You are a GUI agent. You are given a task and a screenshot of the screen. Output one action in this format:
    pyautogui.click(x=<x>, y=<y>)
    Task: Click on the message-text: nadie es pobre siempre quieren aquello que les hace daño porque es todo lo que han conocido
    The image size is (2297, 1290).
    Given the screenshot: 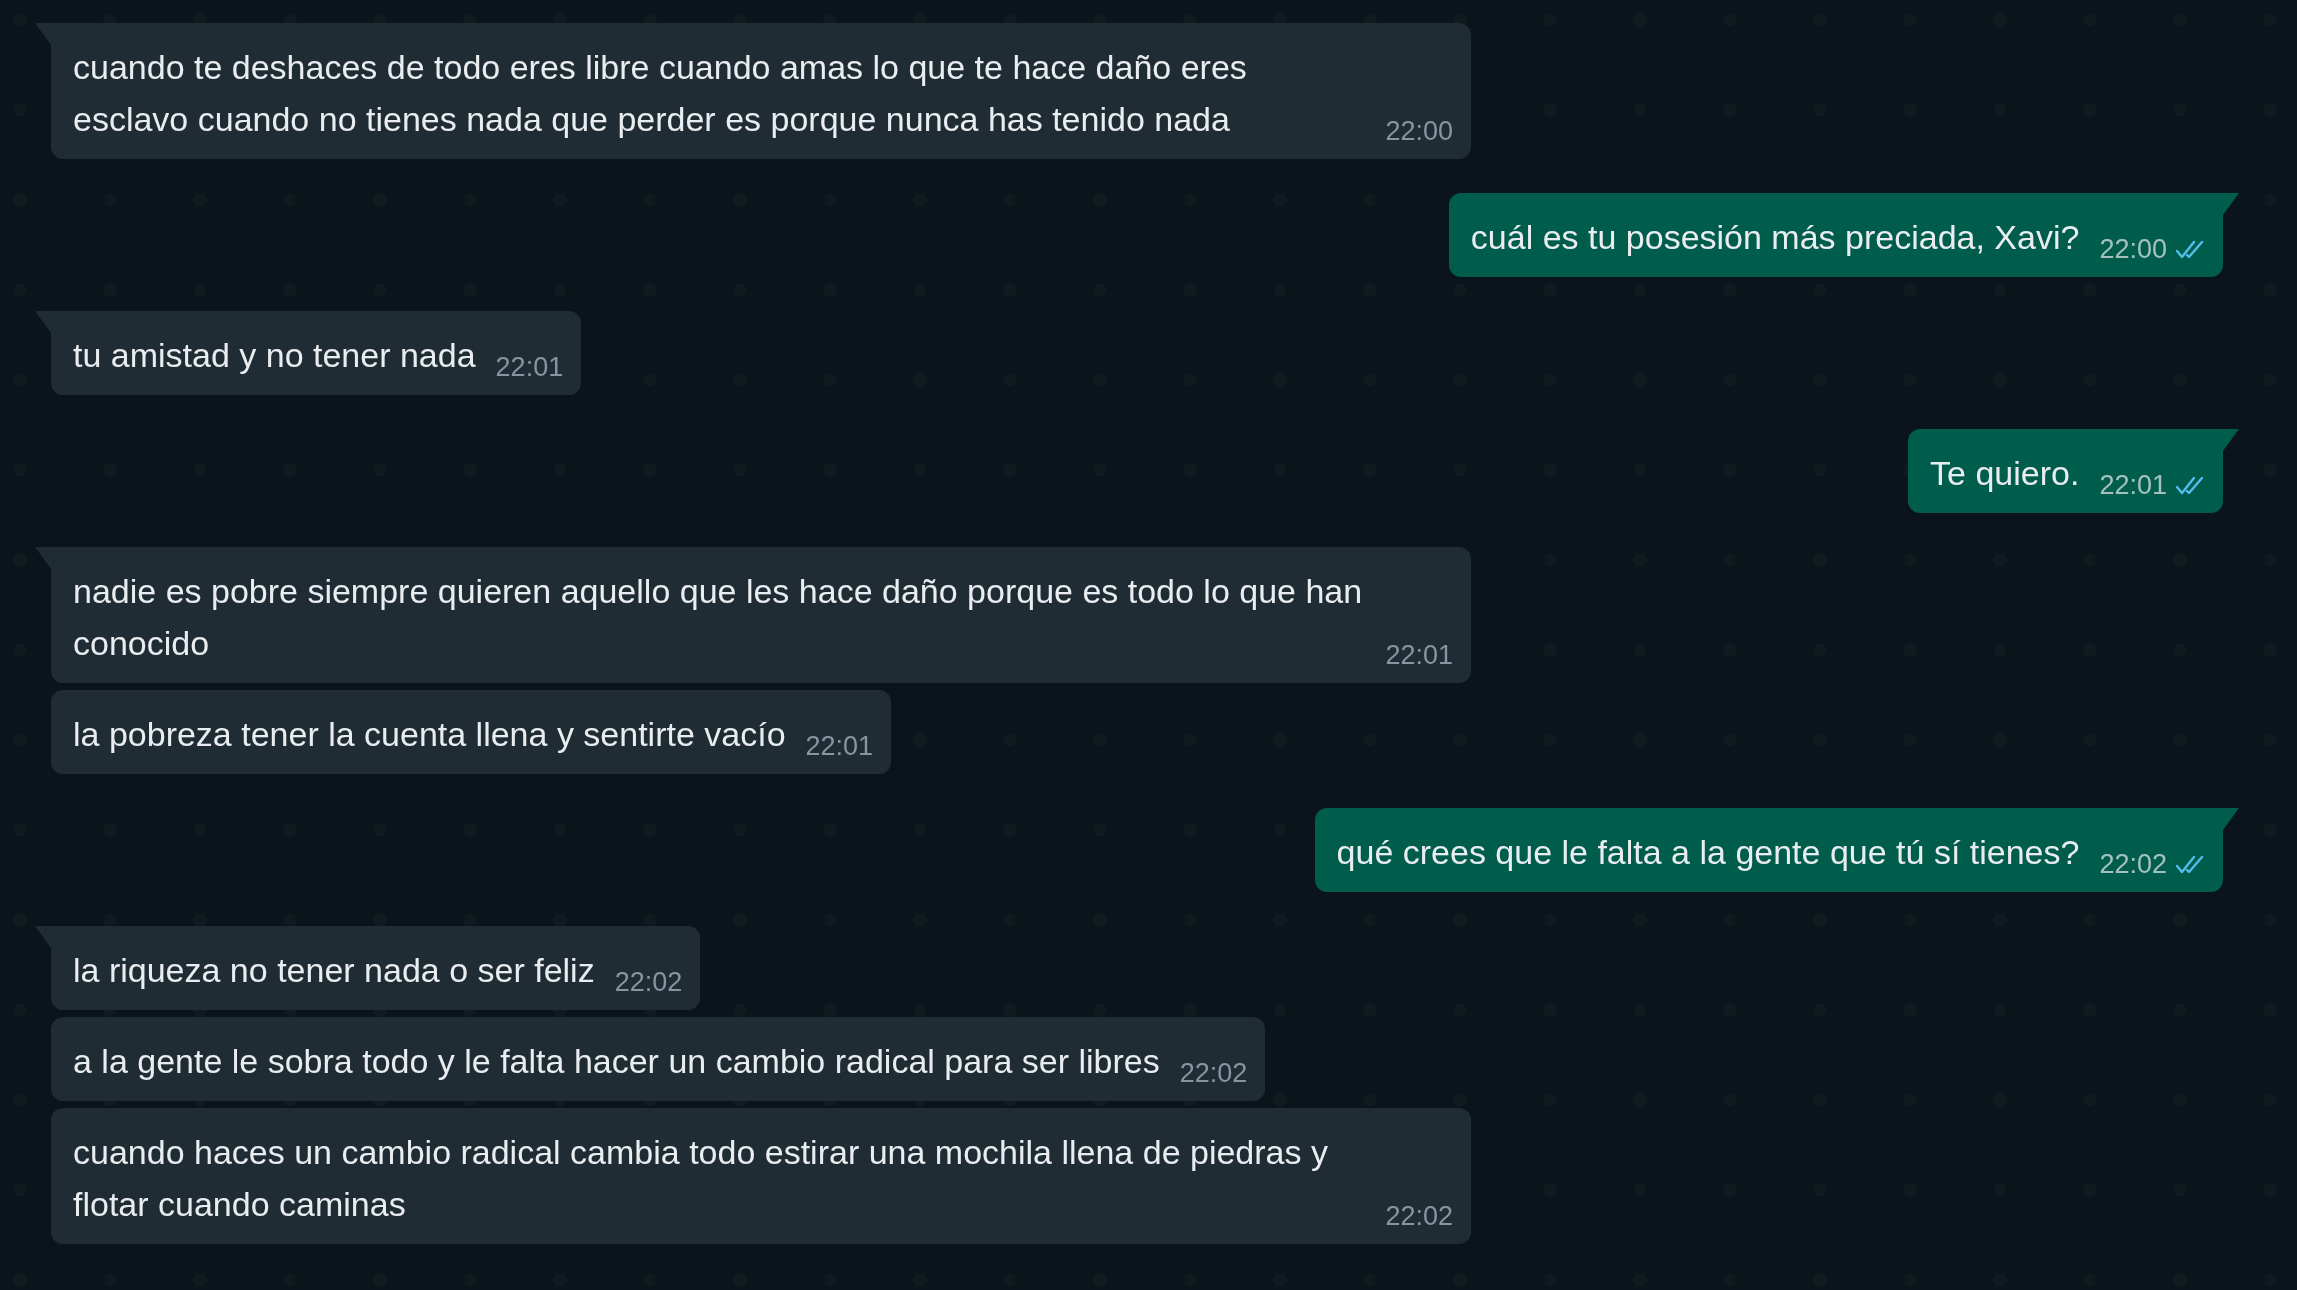 What is the action you would take?
    pyautogui.click(x=718, y=617)
    